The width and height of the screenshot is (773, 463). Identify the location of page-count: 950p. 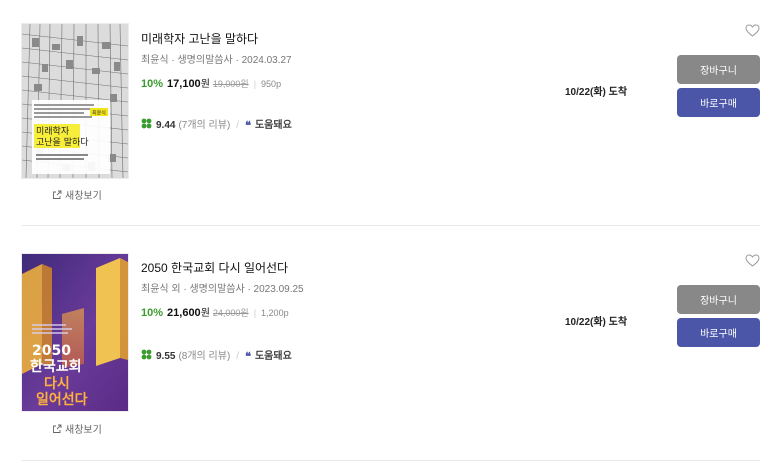
(271, 84).